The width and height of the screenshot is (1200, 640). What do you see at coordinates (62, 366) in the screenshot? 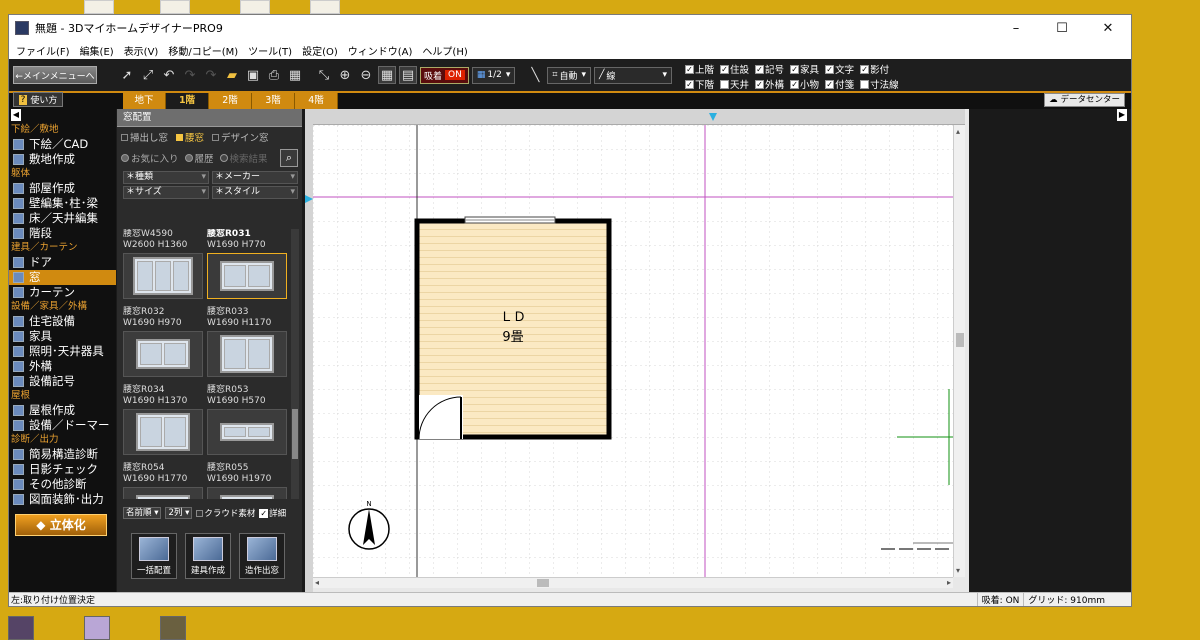
I see `sidebar-item: 外構` at bounding box center [62, 366].